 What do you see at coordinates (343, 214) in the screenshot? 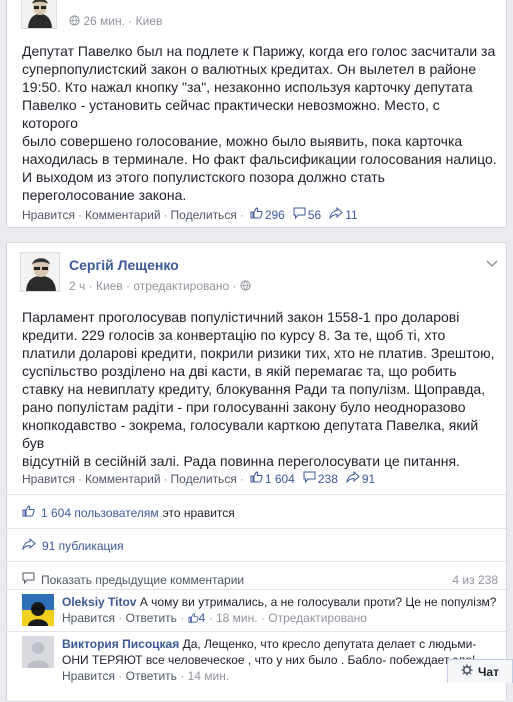
I see `share-count: 11` at bounding box center [343, 214].